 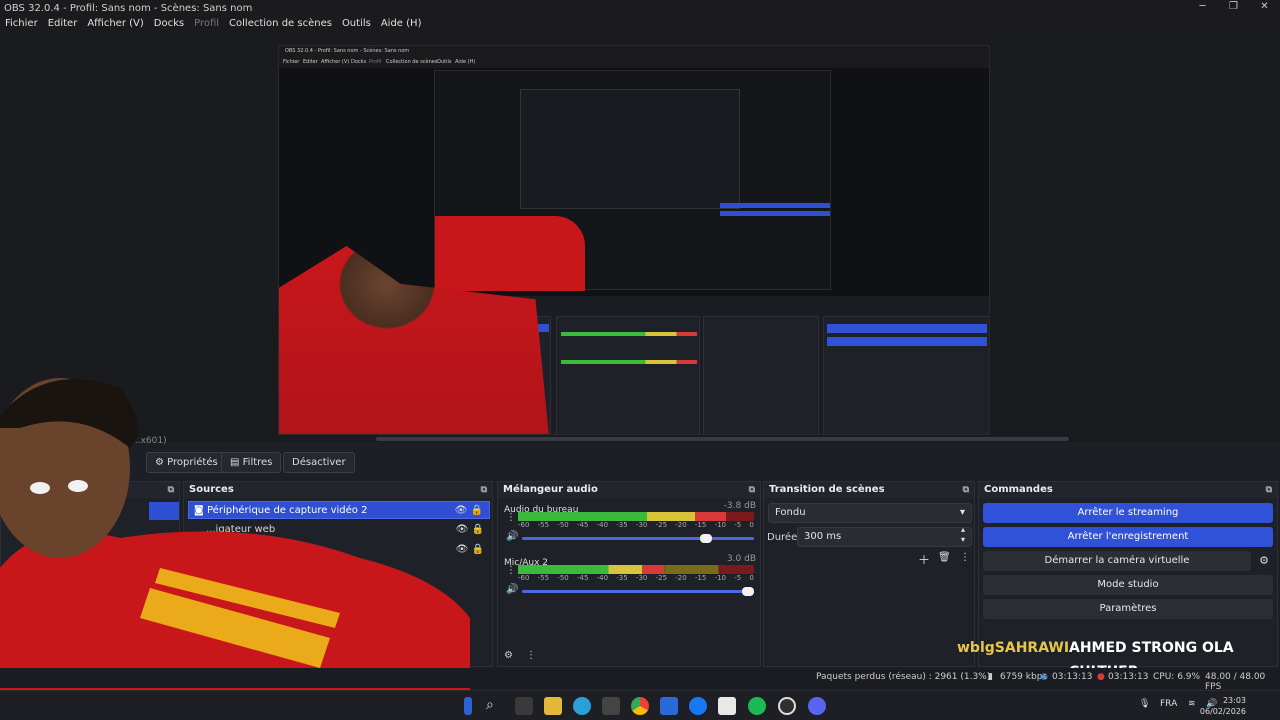 What do you see at coordinates (169, 24) in the screenshot?
I see `menu-docks: Docks` at bounding box center [169, 24].